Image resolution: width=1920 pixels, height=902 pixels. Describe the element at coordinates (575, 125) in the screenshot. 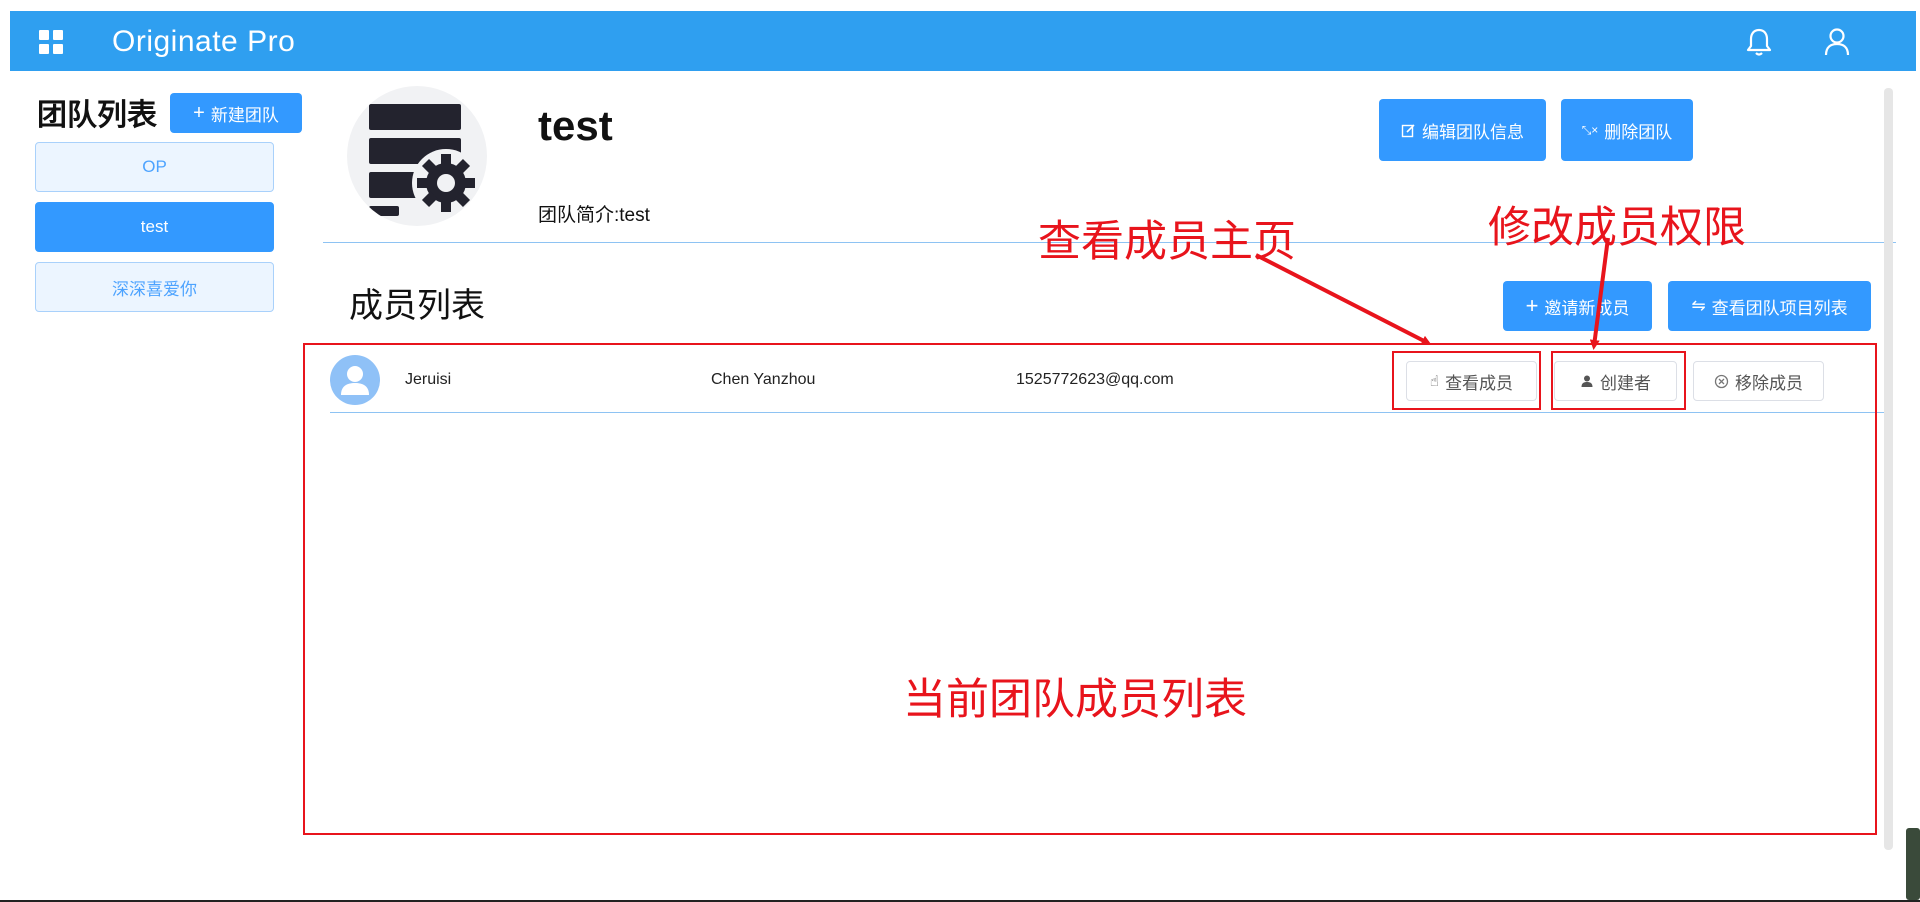

I see `team-name: test` at that location.